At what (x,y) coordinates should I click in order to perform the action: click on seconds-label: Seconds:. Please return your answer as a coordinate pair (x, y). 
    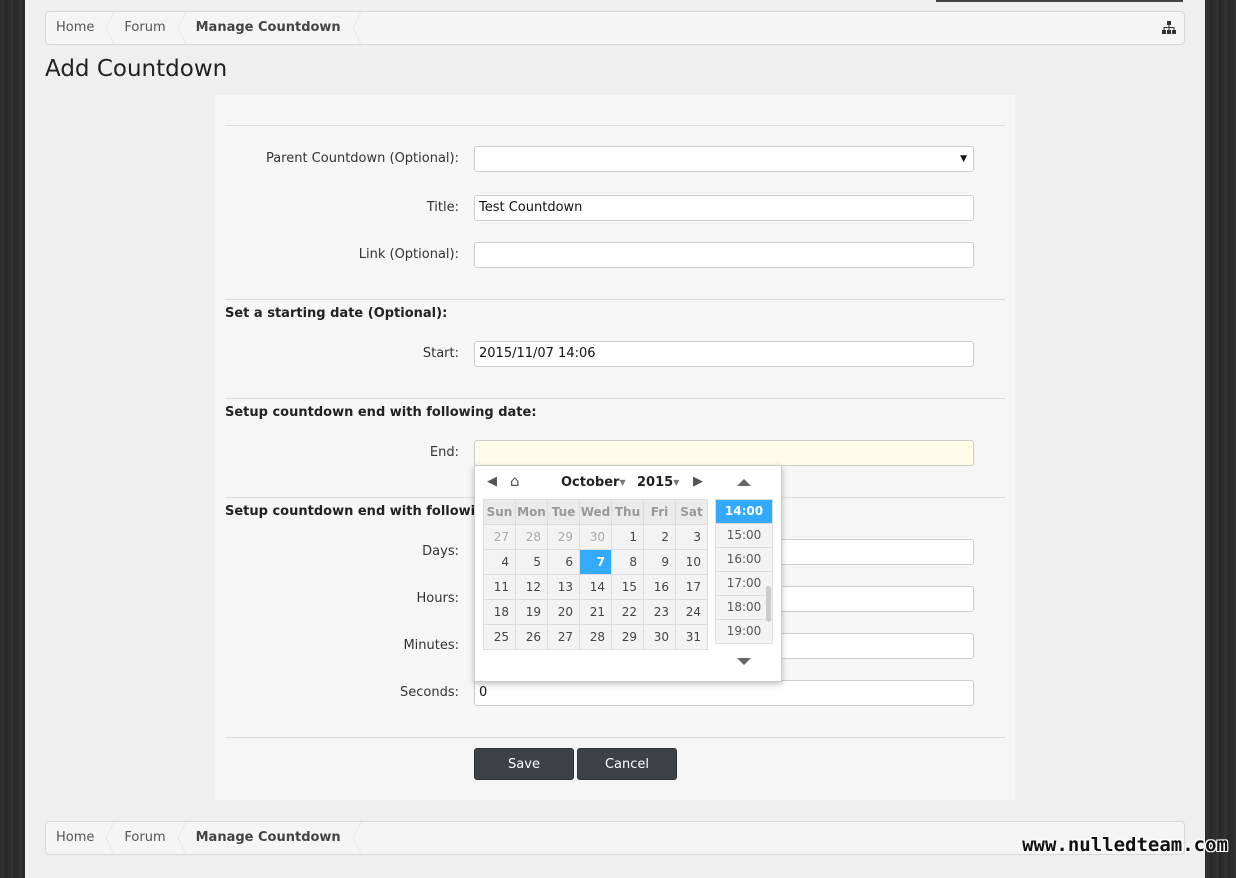
    Looking at the image, I should click on (429, 692).